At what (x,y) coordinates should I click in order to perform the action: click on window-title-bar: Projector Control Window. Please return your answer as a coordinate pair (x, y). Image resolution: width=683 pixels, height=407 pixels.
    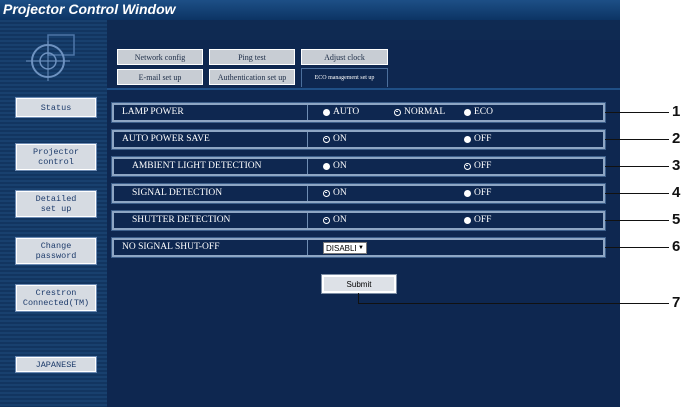
    Looking at the image, I should click on (310, 10).